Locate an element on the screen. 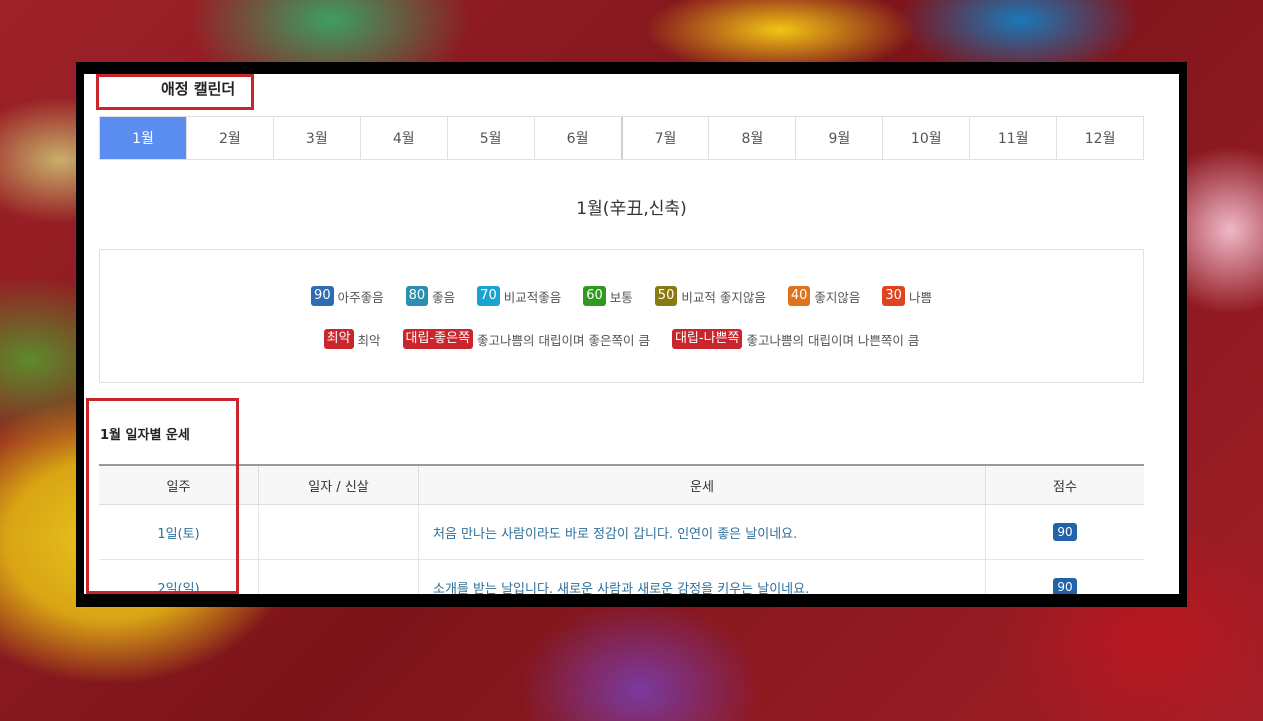 The height and width of the screenshot is (721, 1263). tab-month-10: 10월 is located at coordinates (927, 138).